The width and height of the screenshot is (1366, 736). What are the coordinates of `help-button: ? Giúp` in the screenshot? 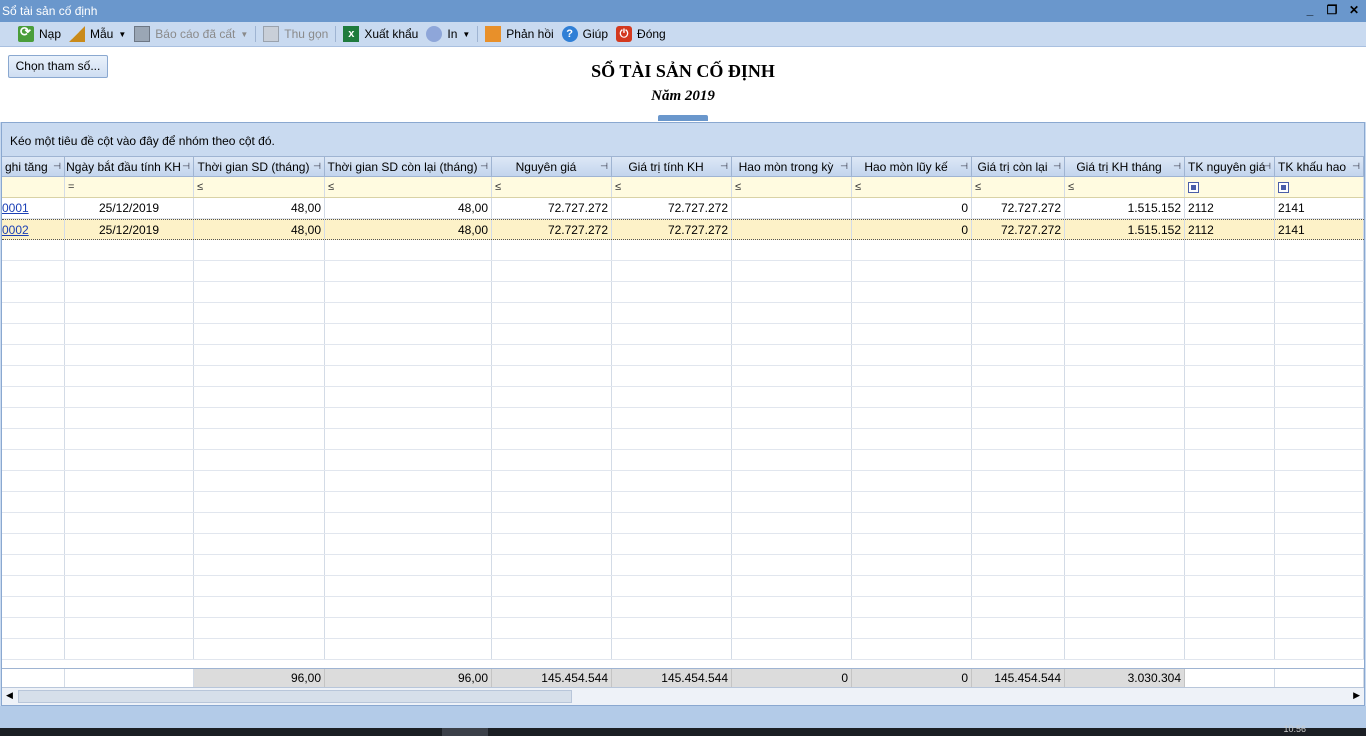 It's located at (585, 34).